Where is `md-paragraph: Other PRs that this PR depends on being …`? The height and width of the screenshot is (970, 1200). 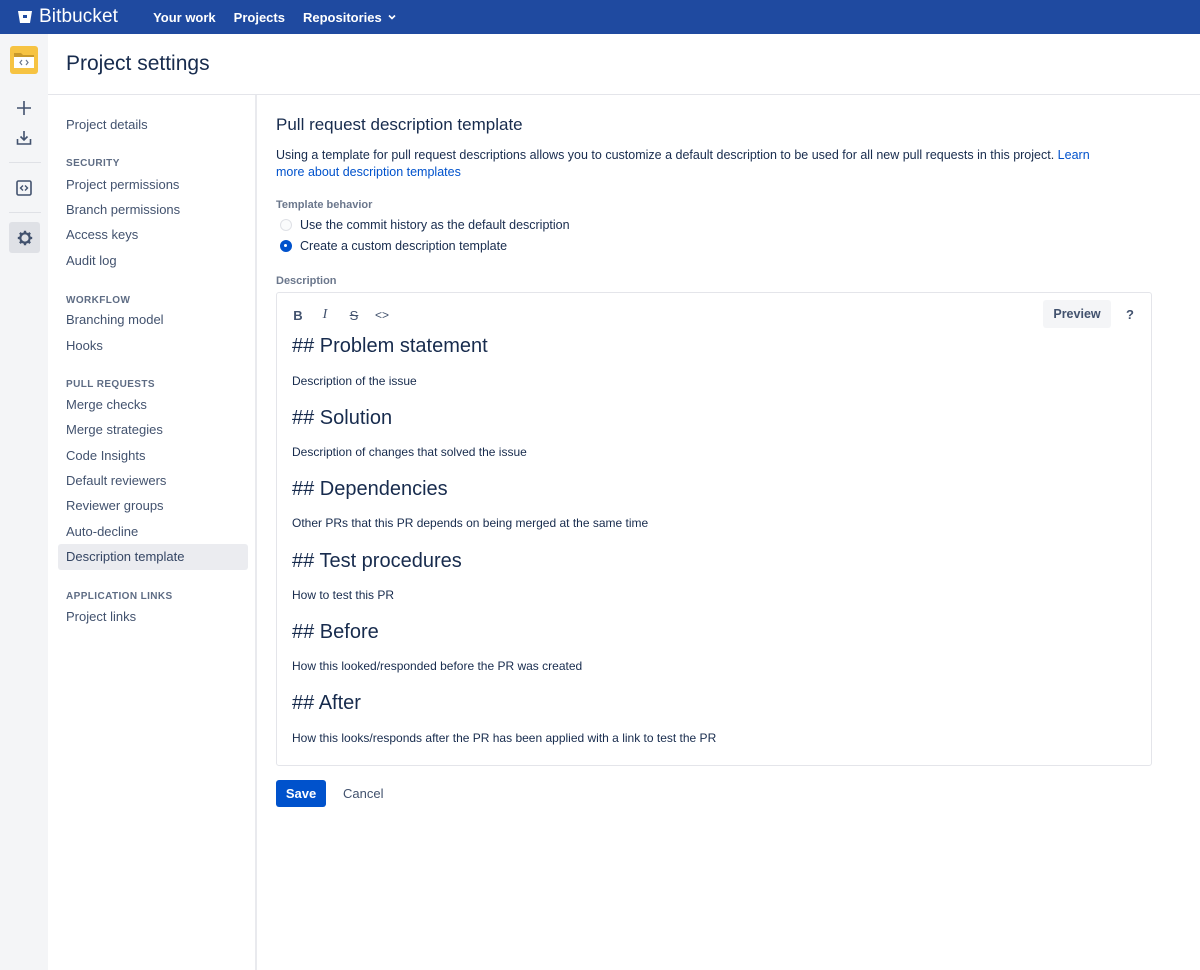 md-paragraph: Other PRs that this PR depends on being … is located at coordinates (470, 523).